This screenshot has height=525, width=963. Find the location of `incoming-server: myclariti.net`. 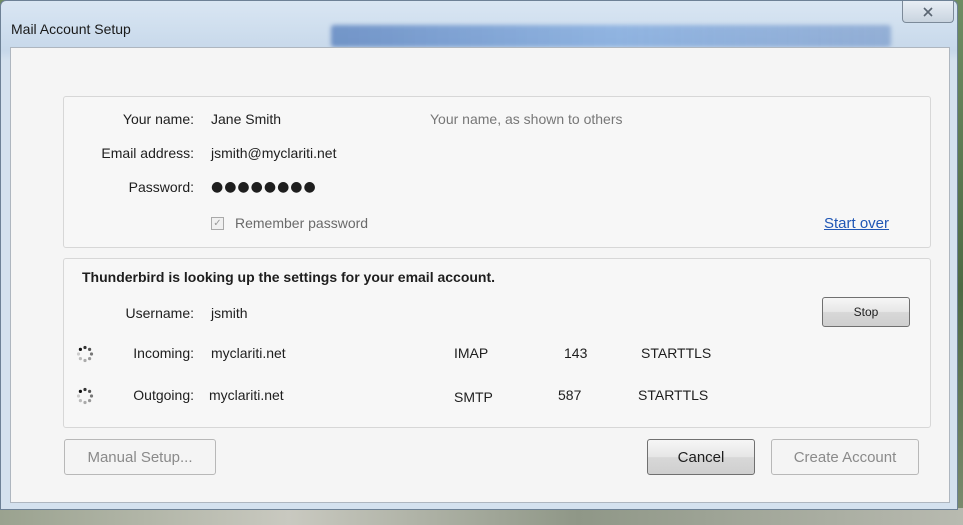

incoming-server: myclariti.net is located at coordinates (248, 353).